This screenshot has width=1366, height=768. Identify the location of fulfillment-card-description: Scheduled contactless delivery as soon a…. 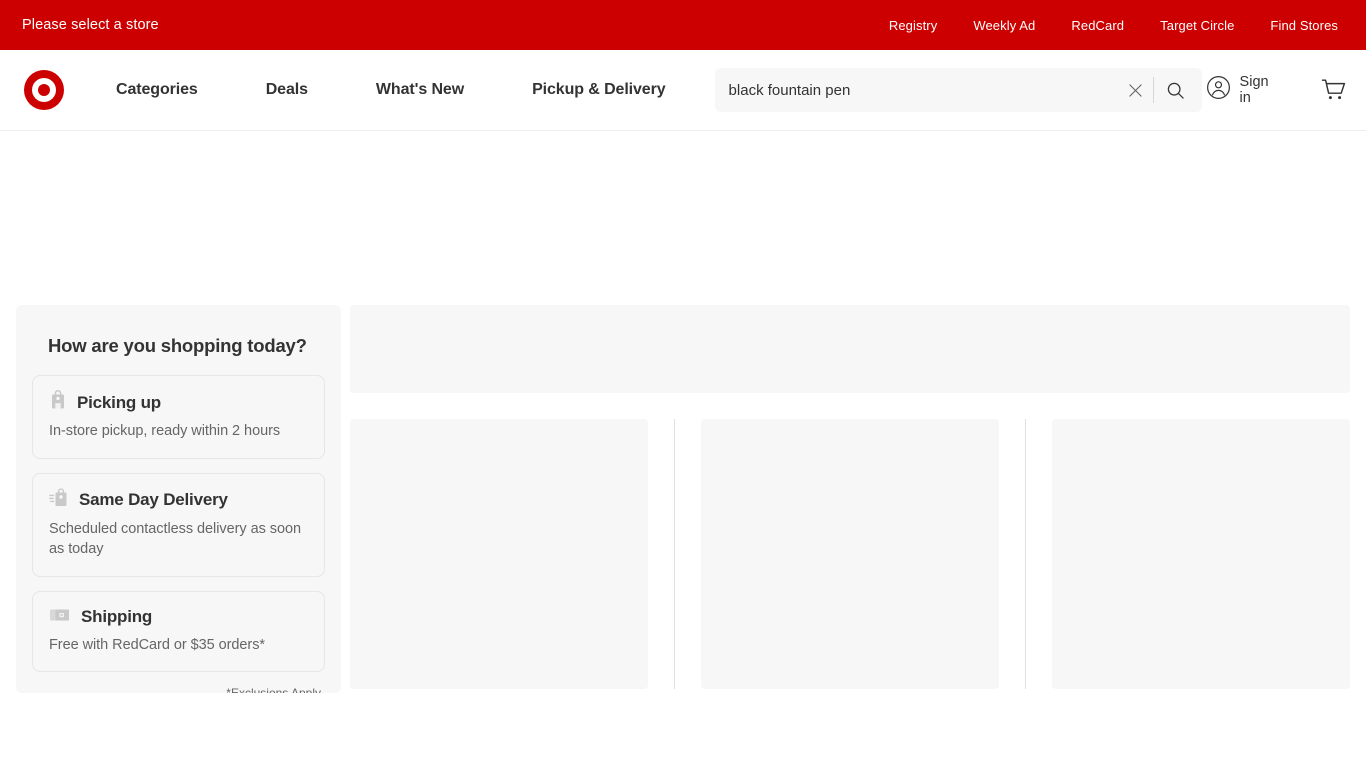
(175, 538).